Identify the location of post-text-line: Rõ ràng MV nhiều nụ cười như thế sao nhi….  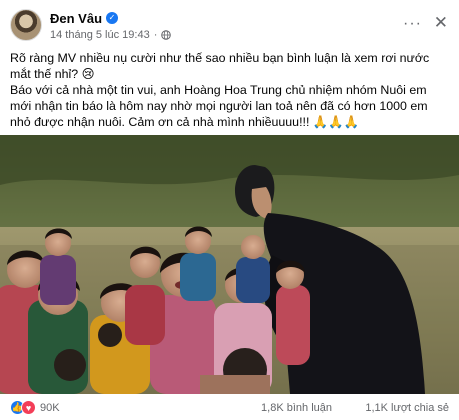
(220, 66).